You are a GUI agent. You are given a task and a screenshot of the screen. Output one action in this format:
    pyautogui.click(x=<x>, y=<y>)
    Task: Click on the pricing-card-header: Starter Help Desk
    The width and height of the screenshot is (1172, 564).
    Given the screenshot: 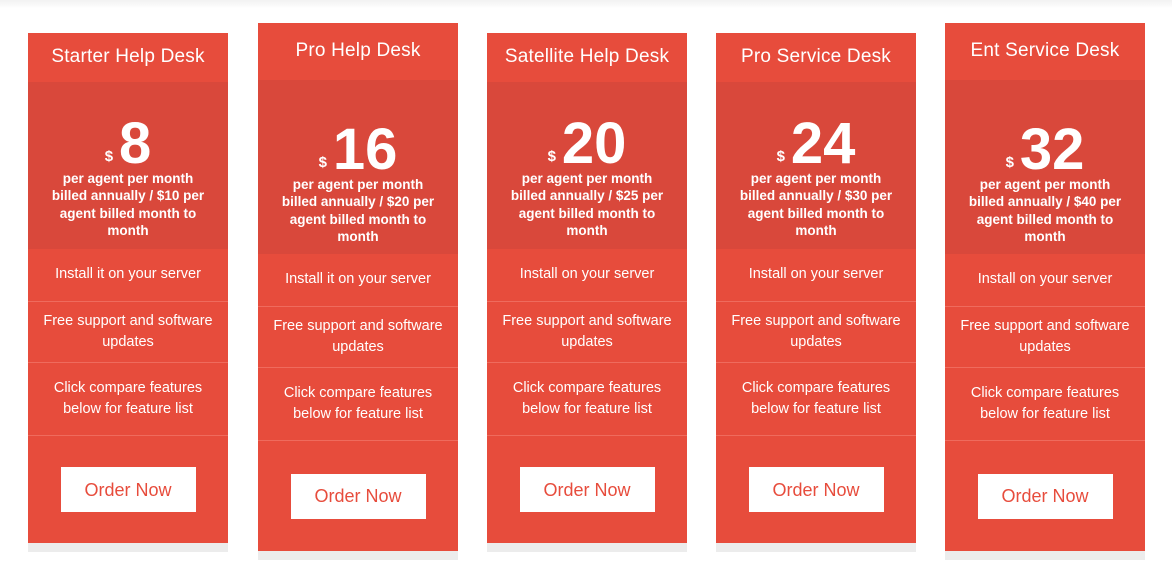 What is the action you would take?
    pyautogui.click(x=128, y=57)
    